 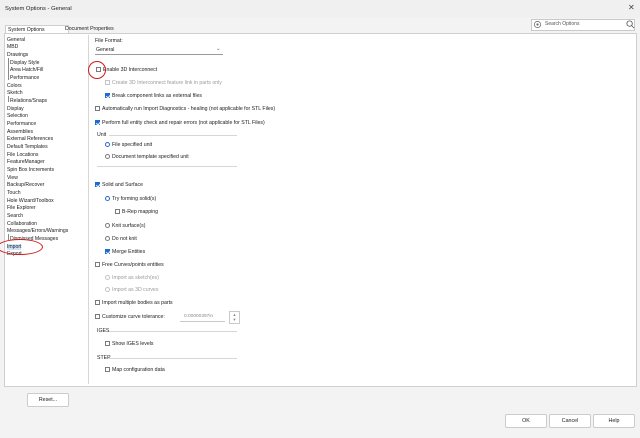 I want to click on tree-item-display-style: Display Style, so click(x=24, y=63).